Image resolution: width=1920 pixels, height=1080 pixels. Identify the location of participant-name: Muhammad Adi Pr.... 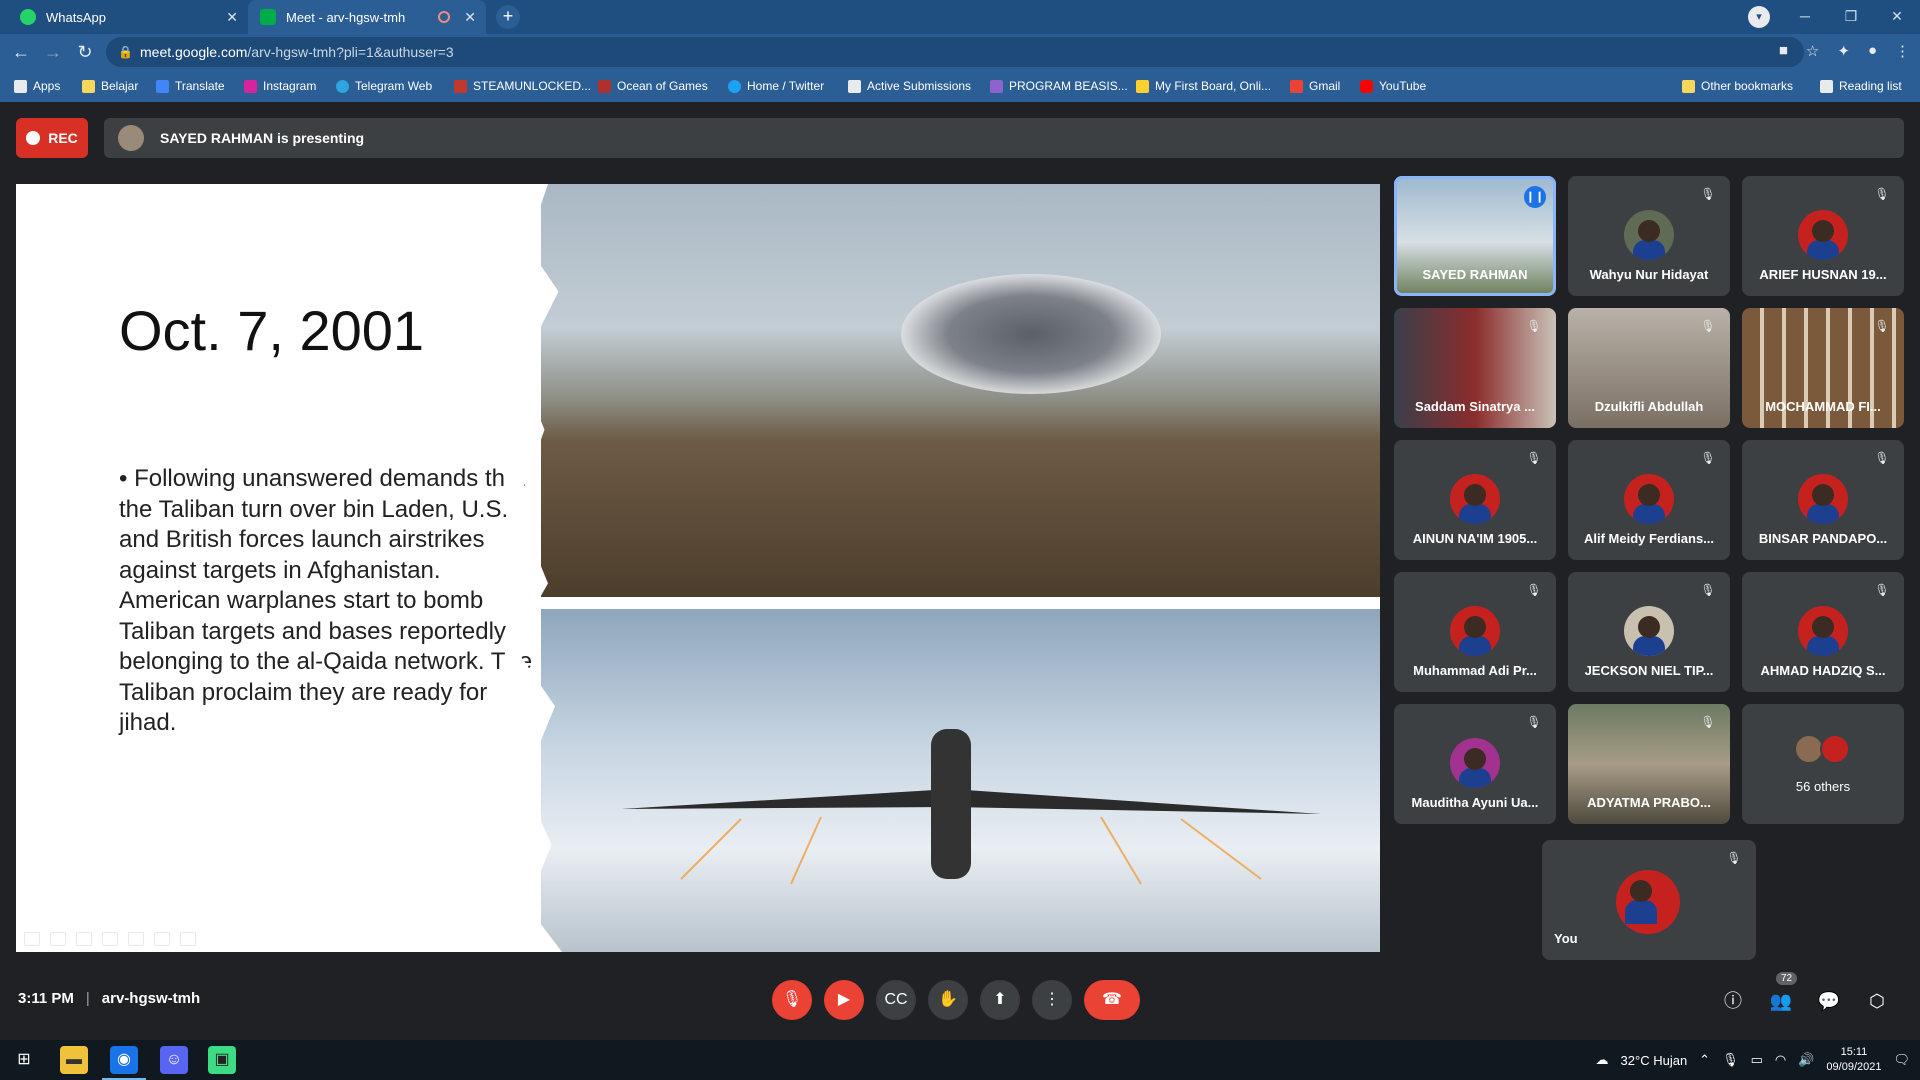
(1475, 670).